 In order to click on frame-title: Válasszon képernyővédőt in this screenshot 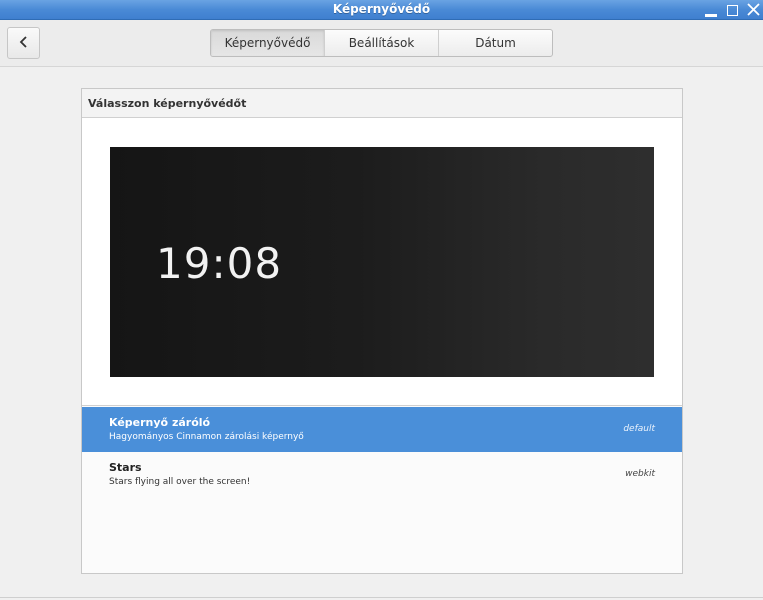, I will do `click(167, 103)`.